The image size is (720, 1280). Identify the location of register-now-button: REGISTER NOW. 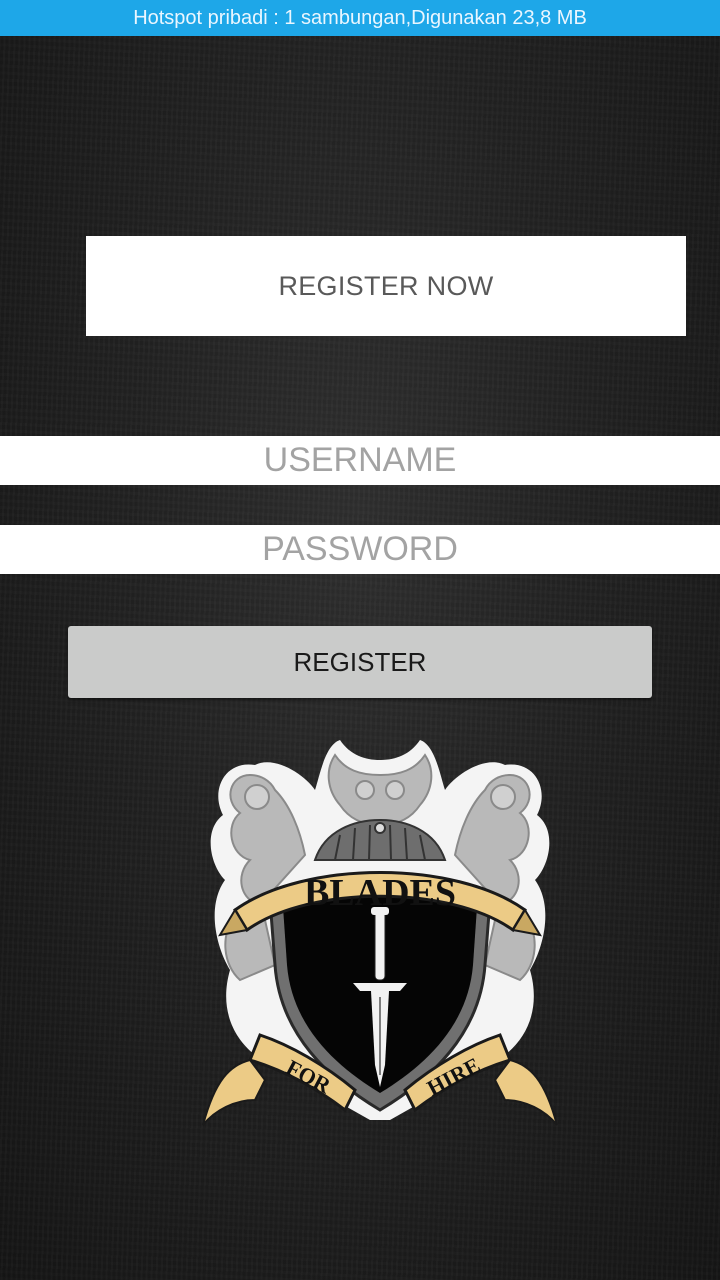
(386, 286).